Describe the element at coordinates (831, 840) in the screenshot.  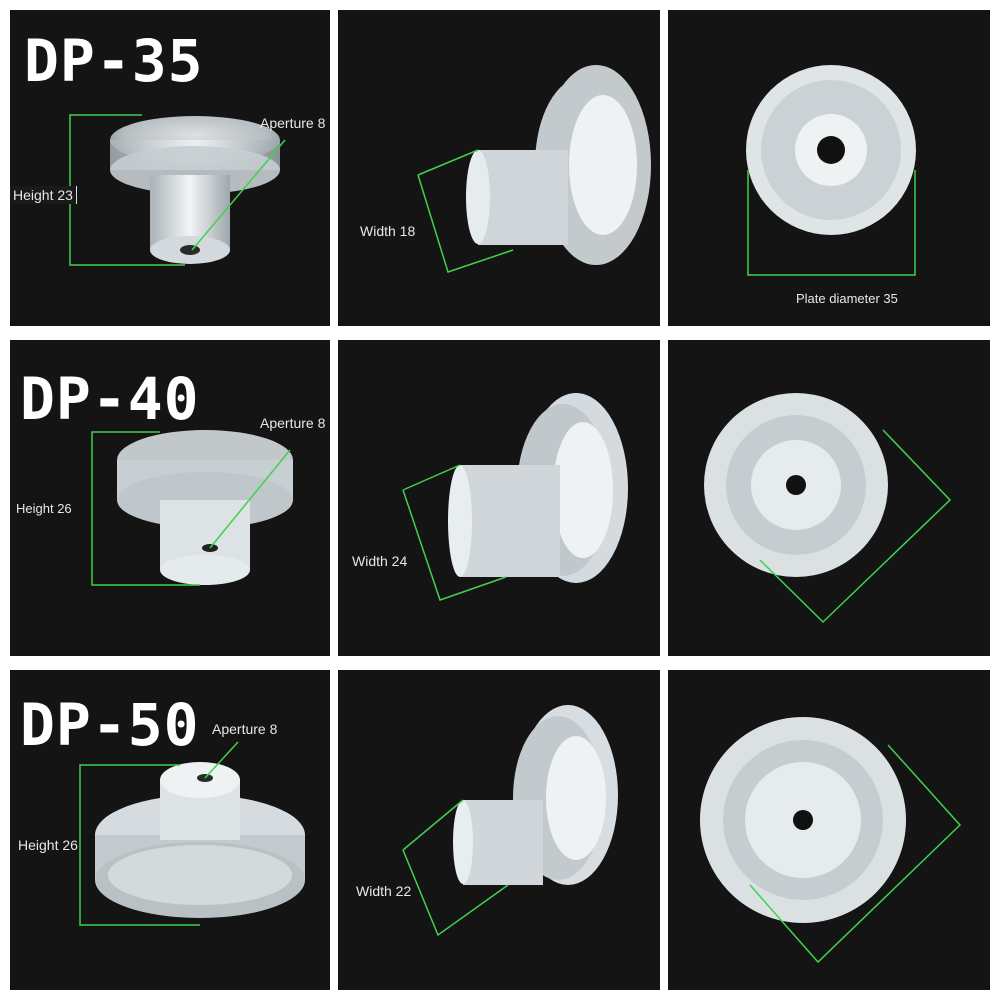
I see `dp50-top-illustration` at that location.